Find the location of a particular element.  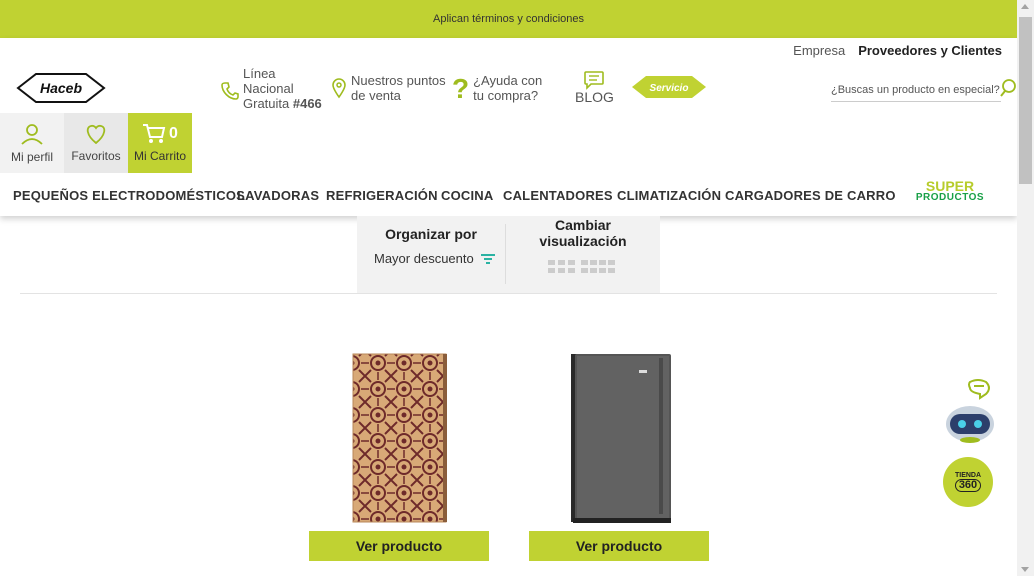

content-divider is located at coordinates (508, 293).